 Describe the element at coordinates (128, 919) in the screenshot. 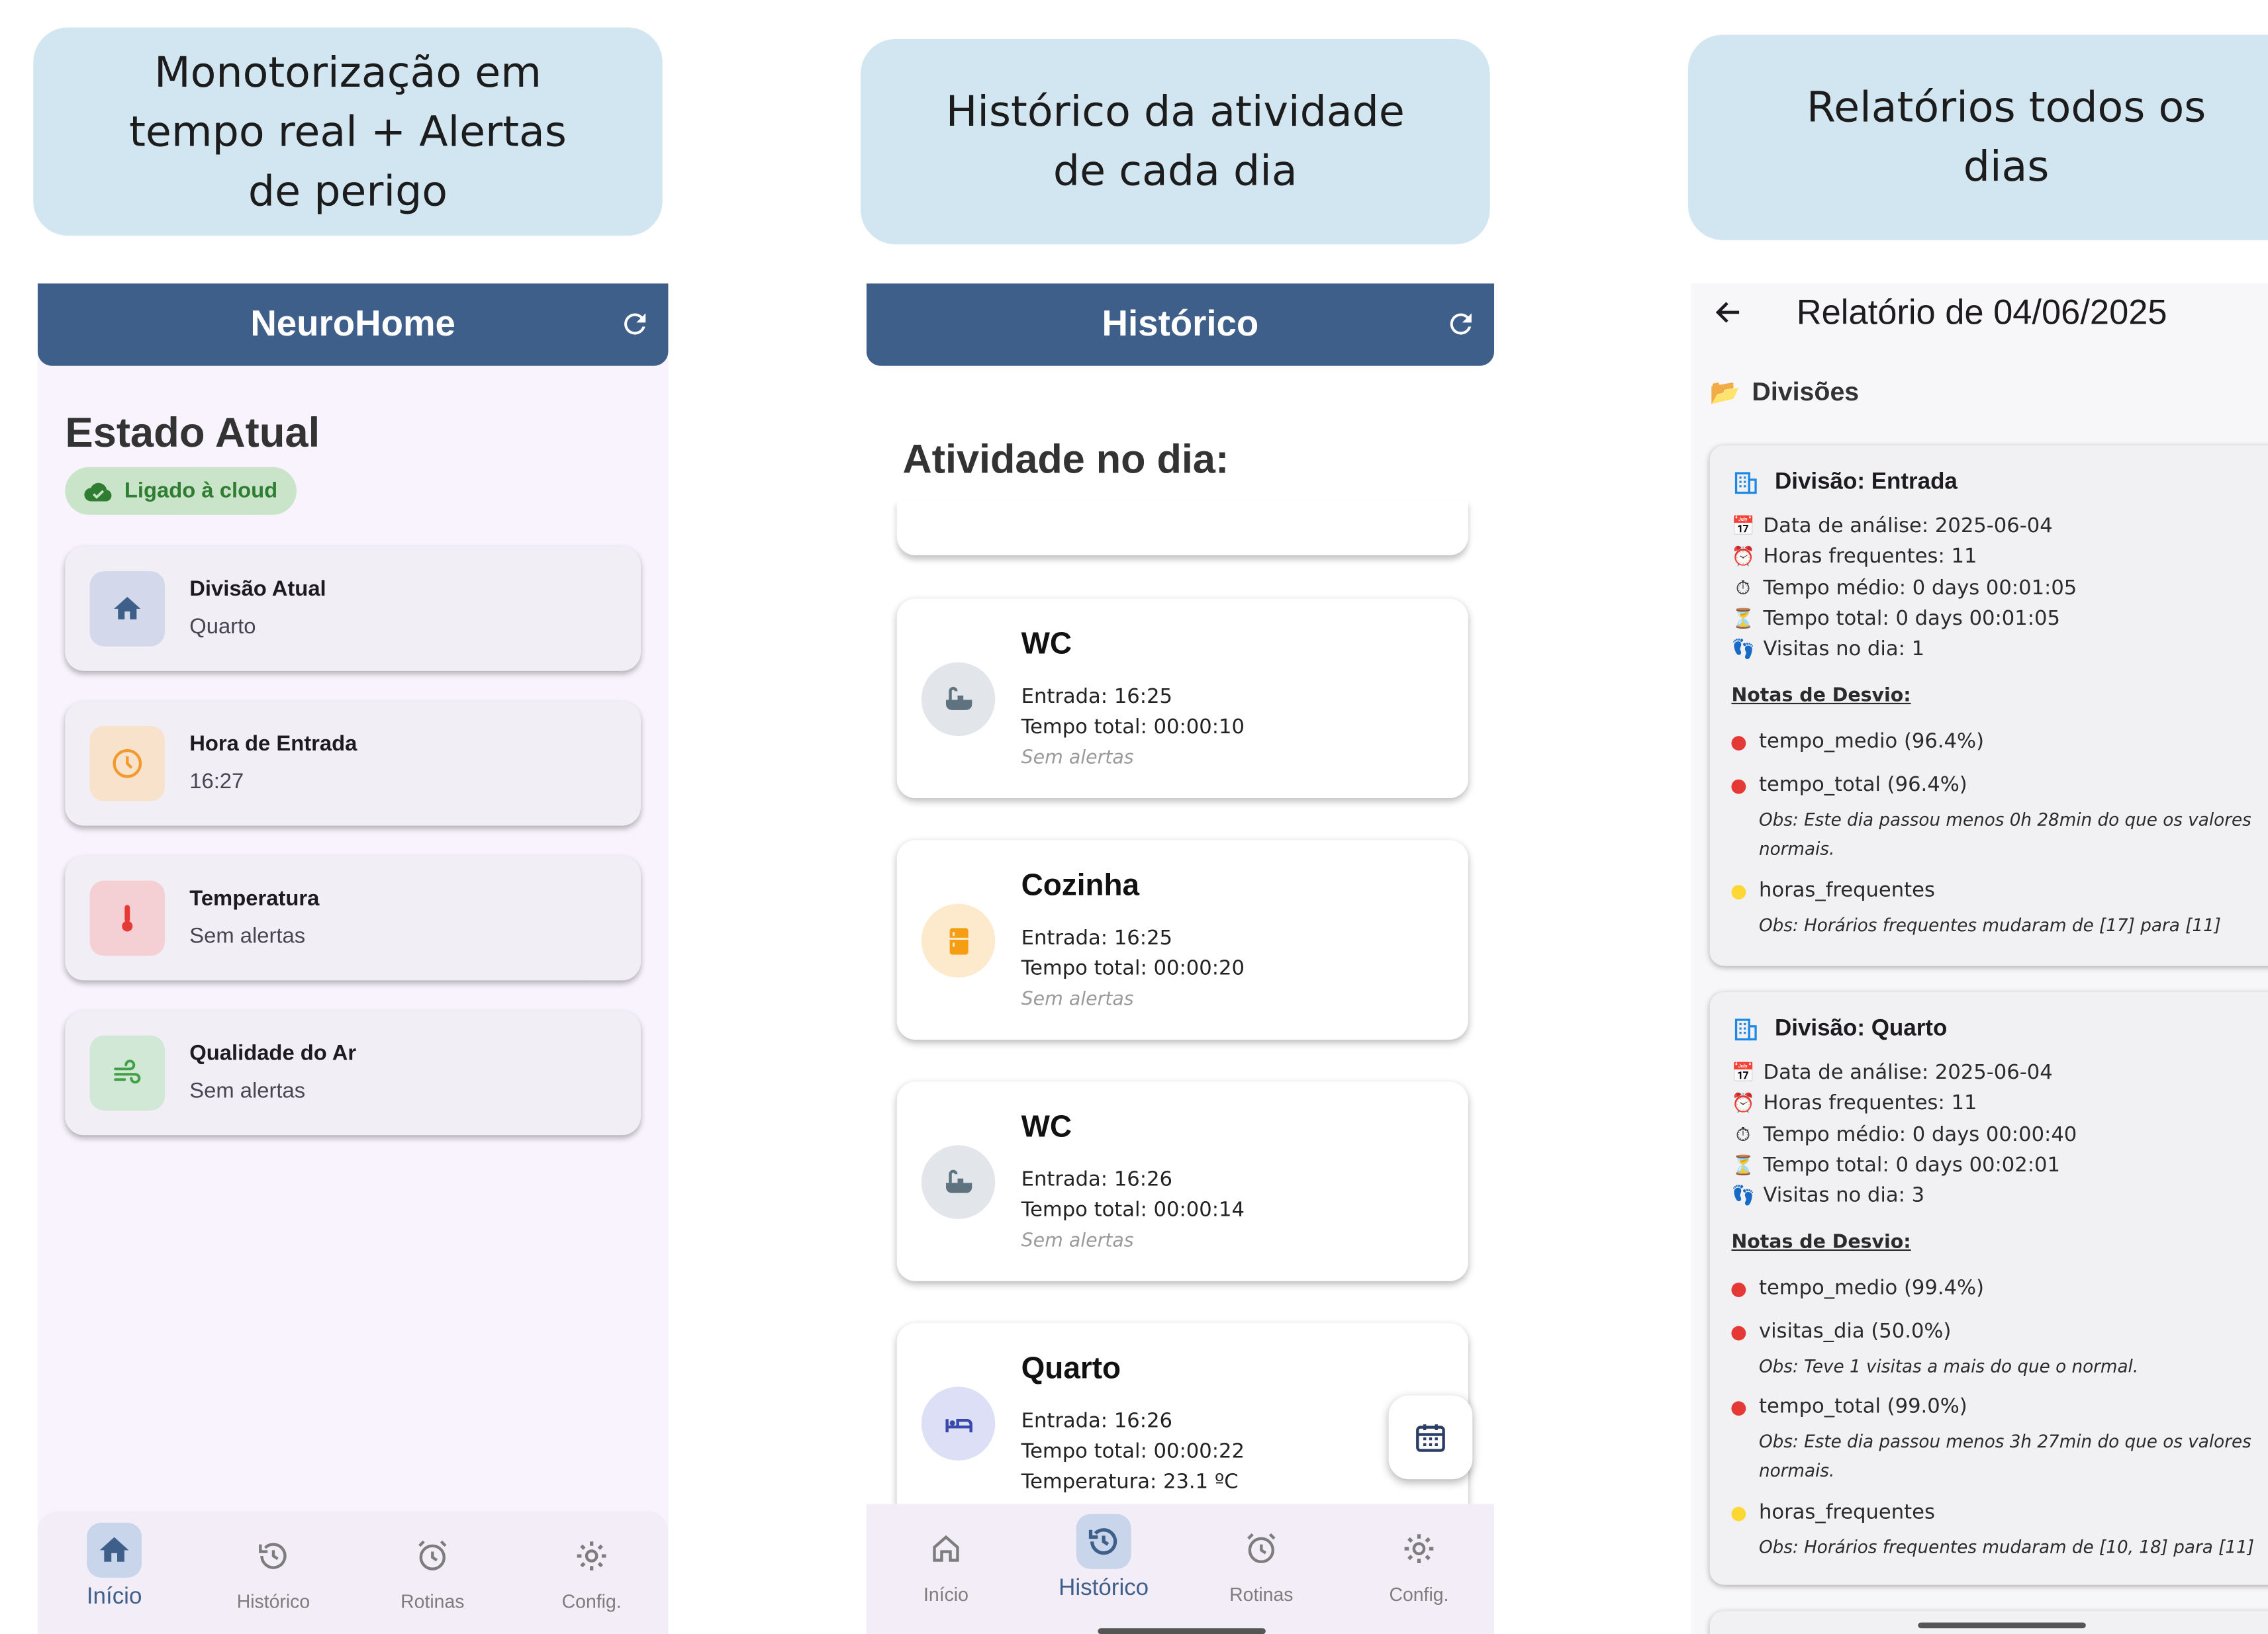

I see `thermometer-icon` at that location.